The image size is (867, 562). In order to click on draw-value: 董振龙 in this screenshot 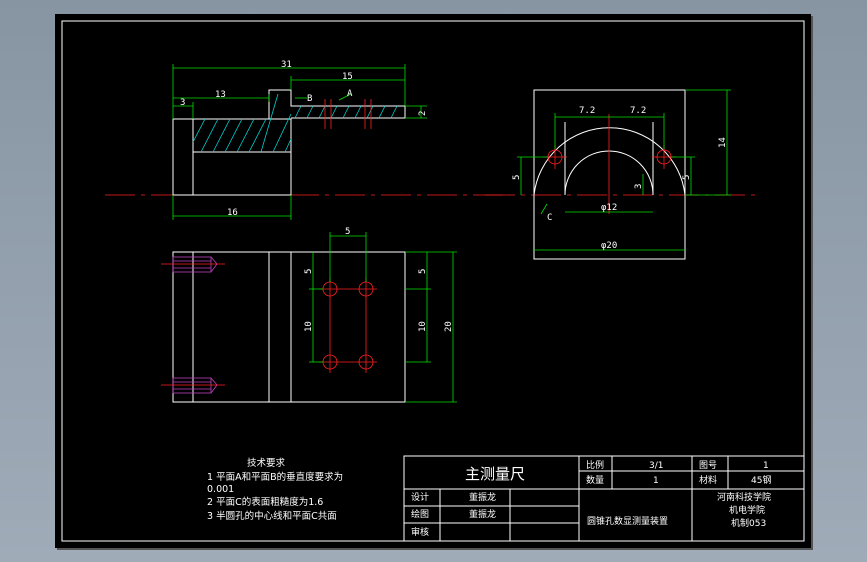, I will do `click(482, 514)`.